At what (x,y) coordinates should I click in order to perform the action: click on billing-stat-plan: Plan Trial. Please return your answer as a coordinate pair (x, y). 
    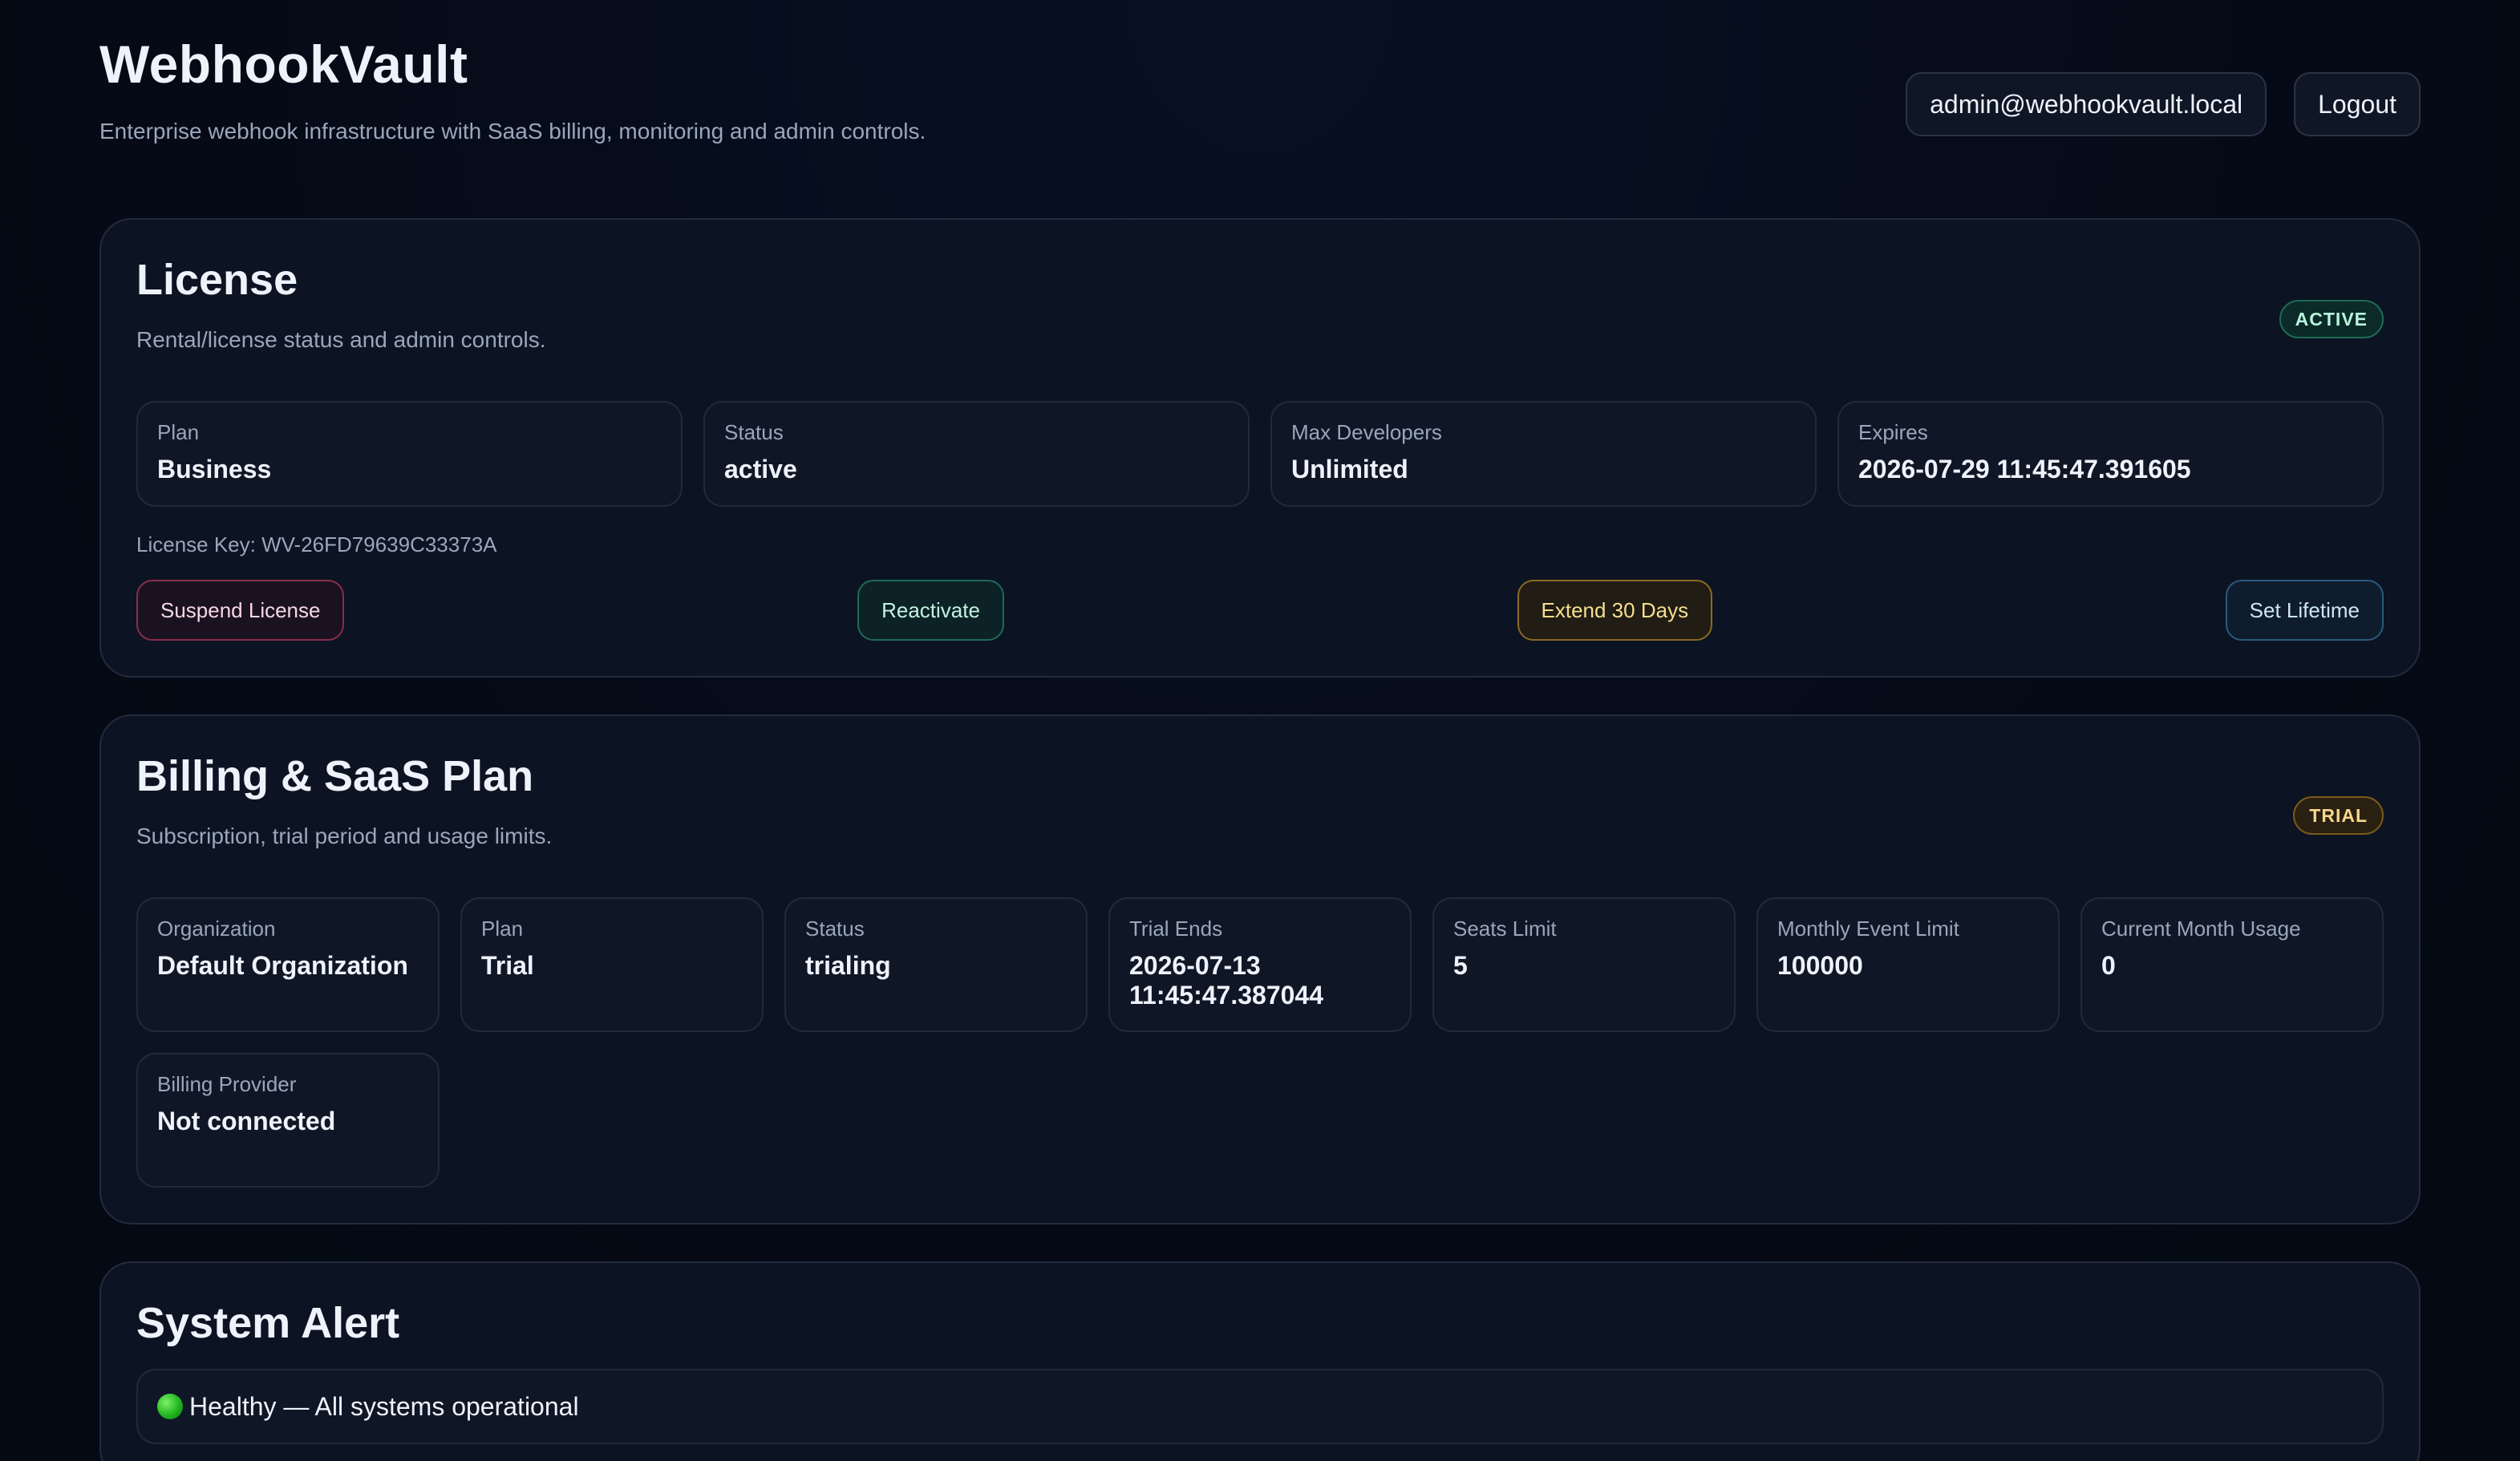
    Looking at the image, I should click on (612, 965).